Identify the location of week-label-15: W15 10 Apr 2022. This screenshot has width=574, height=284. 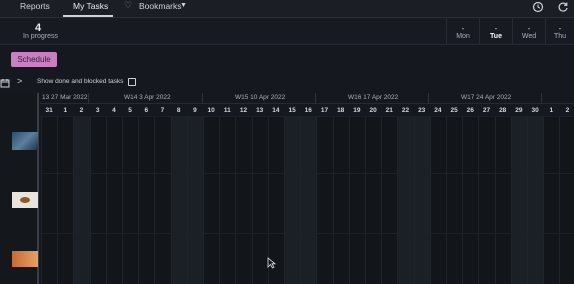
(260, 97).